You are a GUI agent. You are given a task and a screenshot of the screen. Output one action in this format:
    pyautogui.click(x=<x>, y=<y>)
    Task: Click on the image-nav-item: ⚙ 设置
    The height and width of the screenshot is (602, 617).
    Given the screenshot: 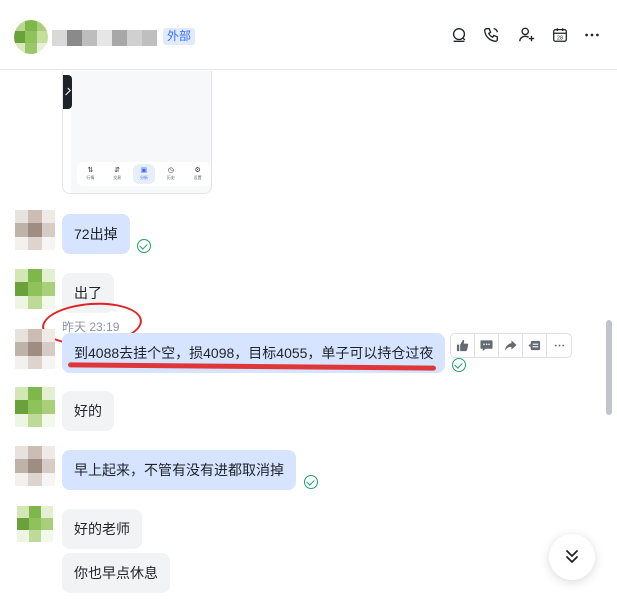 What is the action you would take?
    pyautogui.click(x=197, y=173)
    